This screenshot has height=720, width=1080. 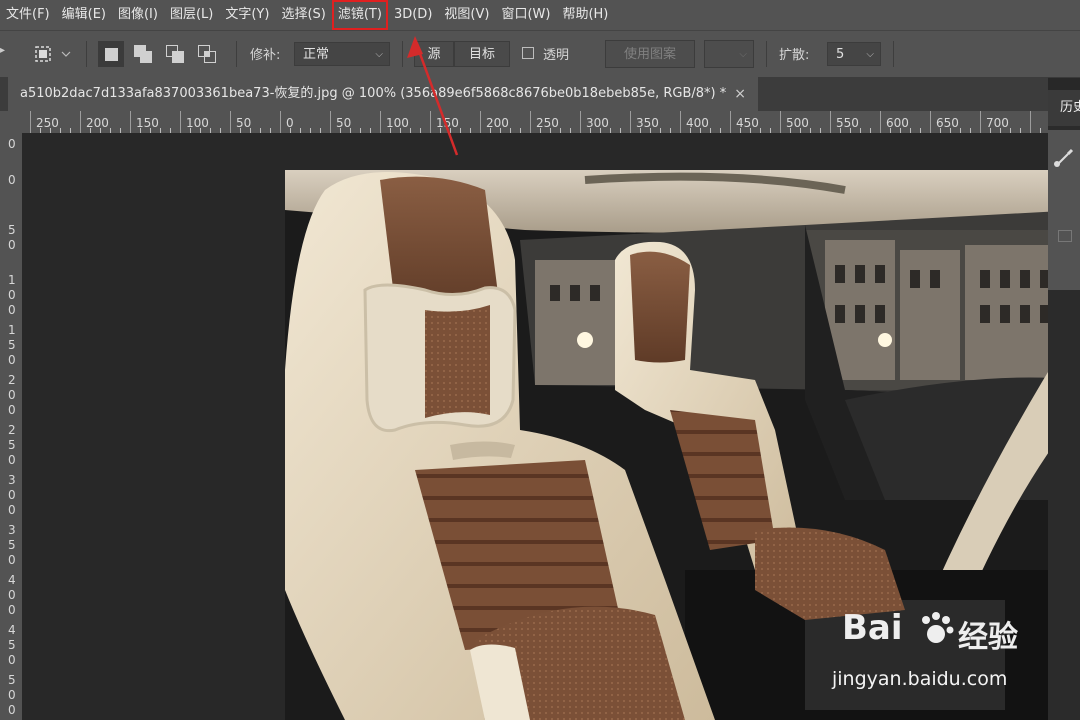 What do you see at coordinates (794, 55) in the screenshot?
I see `diffuse-label: 扩散:` at bounding box center [794, 55].